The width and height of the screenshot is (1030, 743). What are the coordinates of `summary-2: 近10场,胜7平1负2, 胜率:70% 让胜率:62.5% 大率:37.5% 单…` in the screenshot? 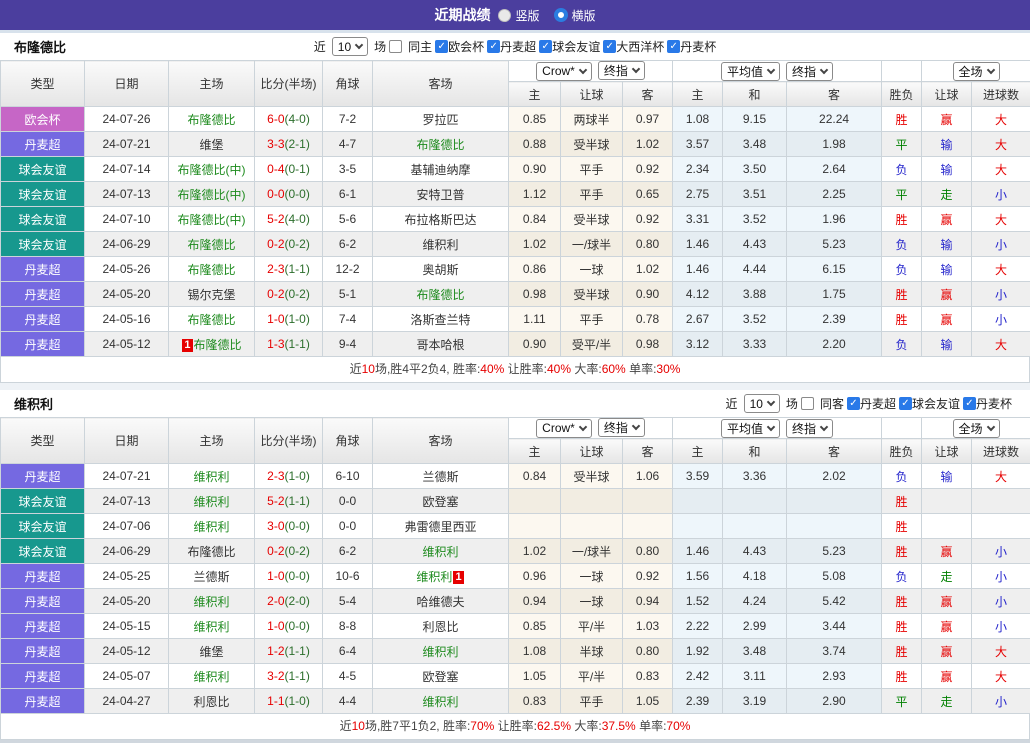 It's located at (515, 727).